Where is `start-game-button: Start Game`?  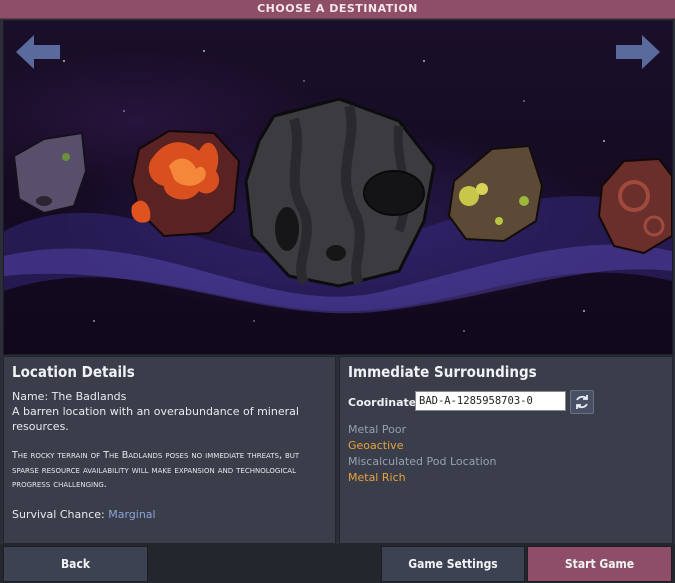 start-game-button: Start Game is located at coordinates (599, 564).